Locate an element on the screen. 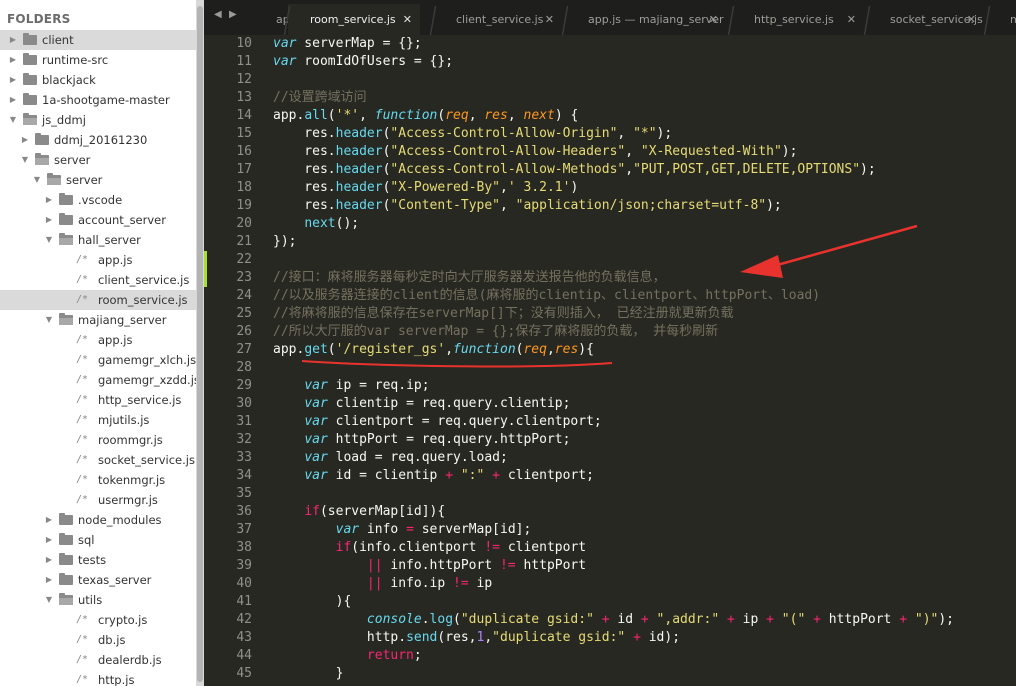  tree-file: /* crypto.js is located at coordinates (98, 620).